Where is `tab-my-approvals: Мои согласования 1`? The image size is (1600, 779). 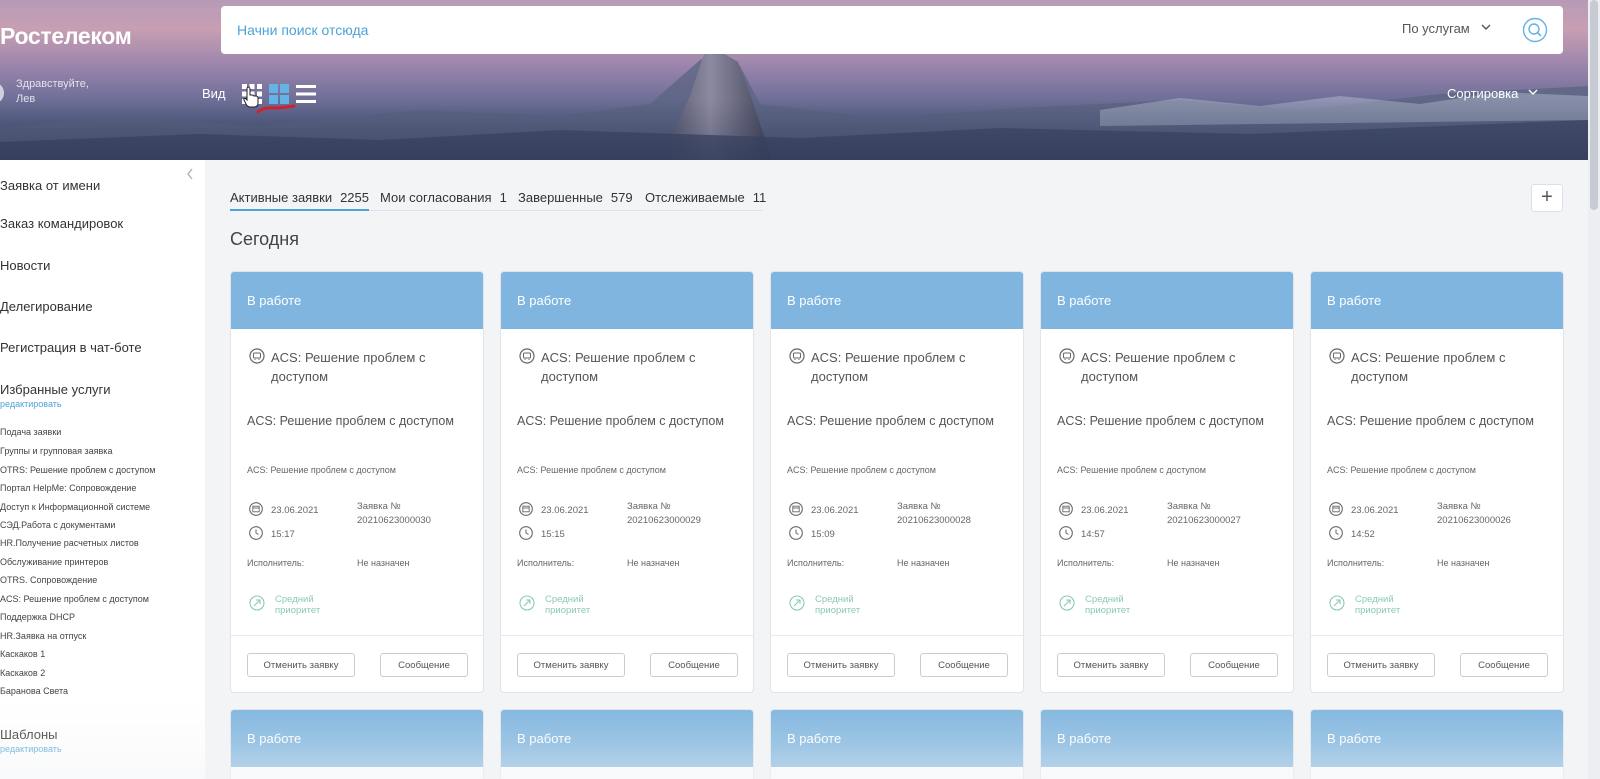 tab-my-approvals: Мои согласования 1 is located at coordinates (443, 197).